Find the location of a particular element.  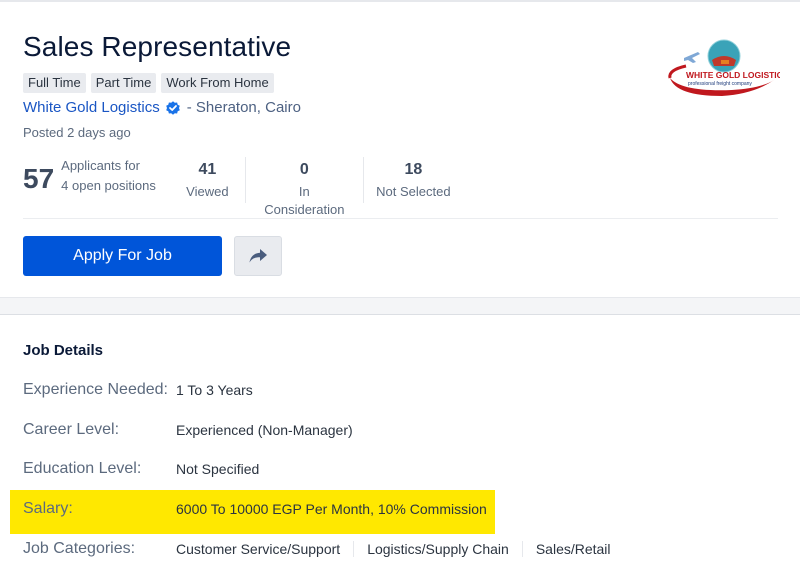

detail-career-level: Career Level: Experienced (Non-Manager) is located at coordinates (188, 430).